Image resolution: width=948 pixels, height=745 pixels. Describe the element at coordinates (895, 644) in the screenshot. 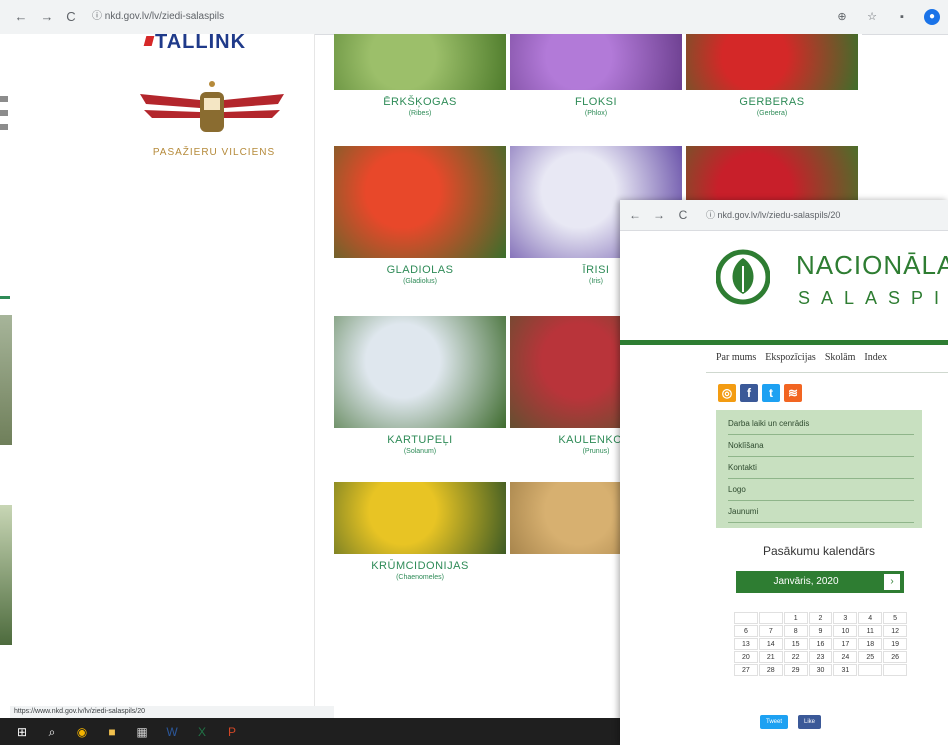

I see `calendar-day: 19` at that location.